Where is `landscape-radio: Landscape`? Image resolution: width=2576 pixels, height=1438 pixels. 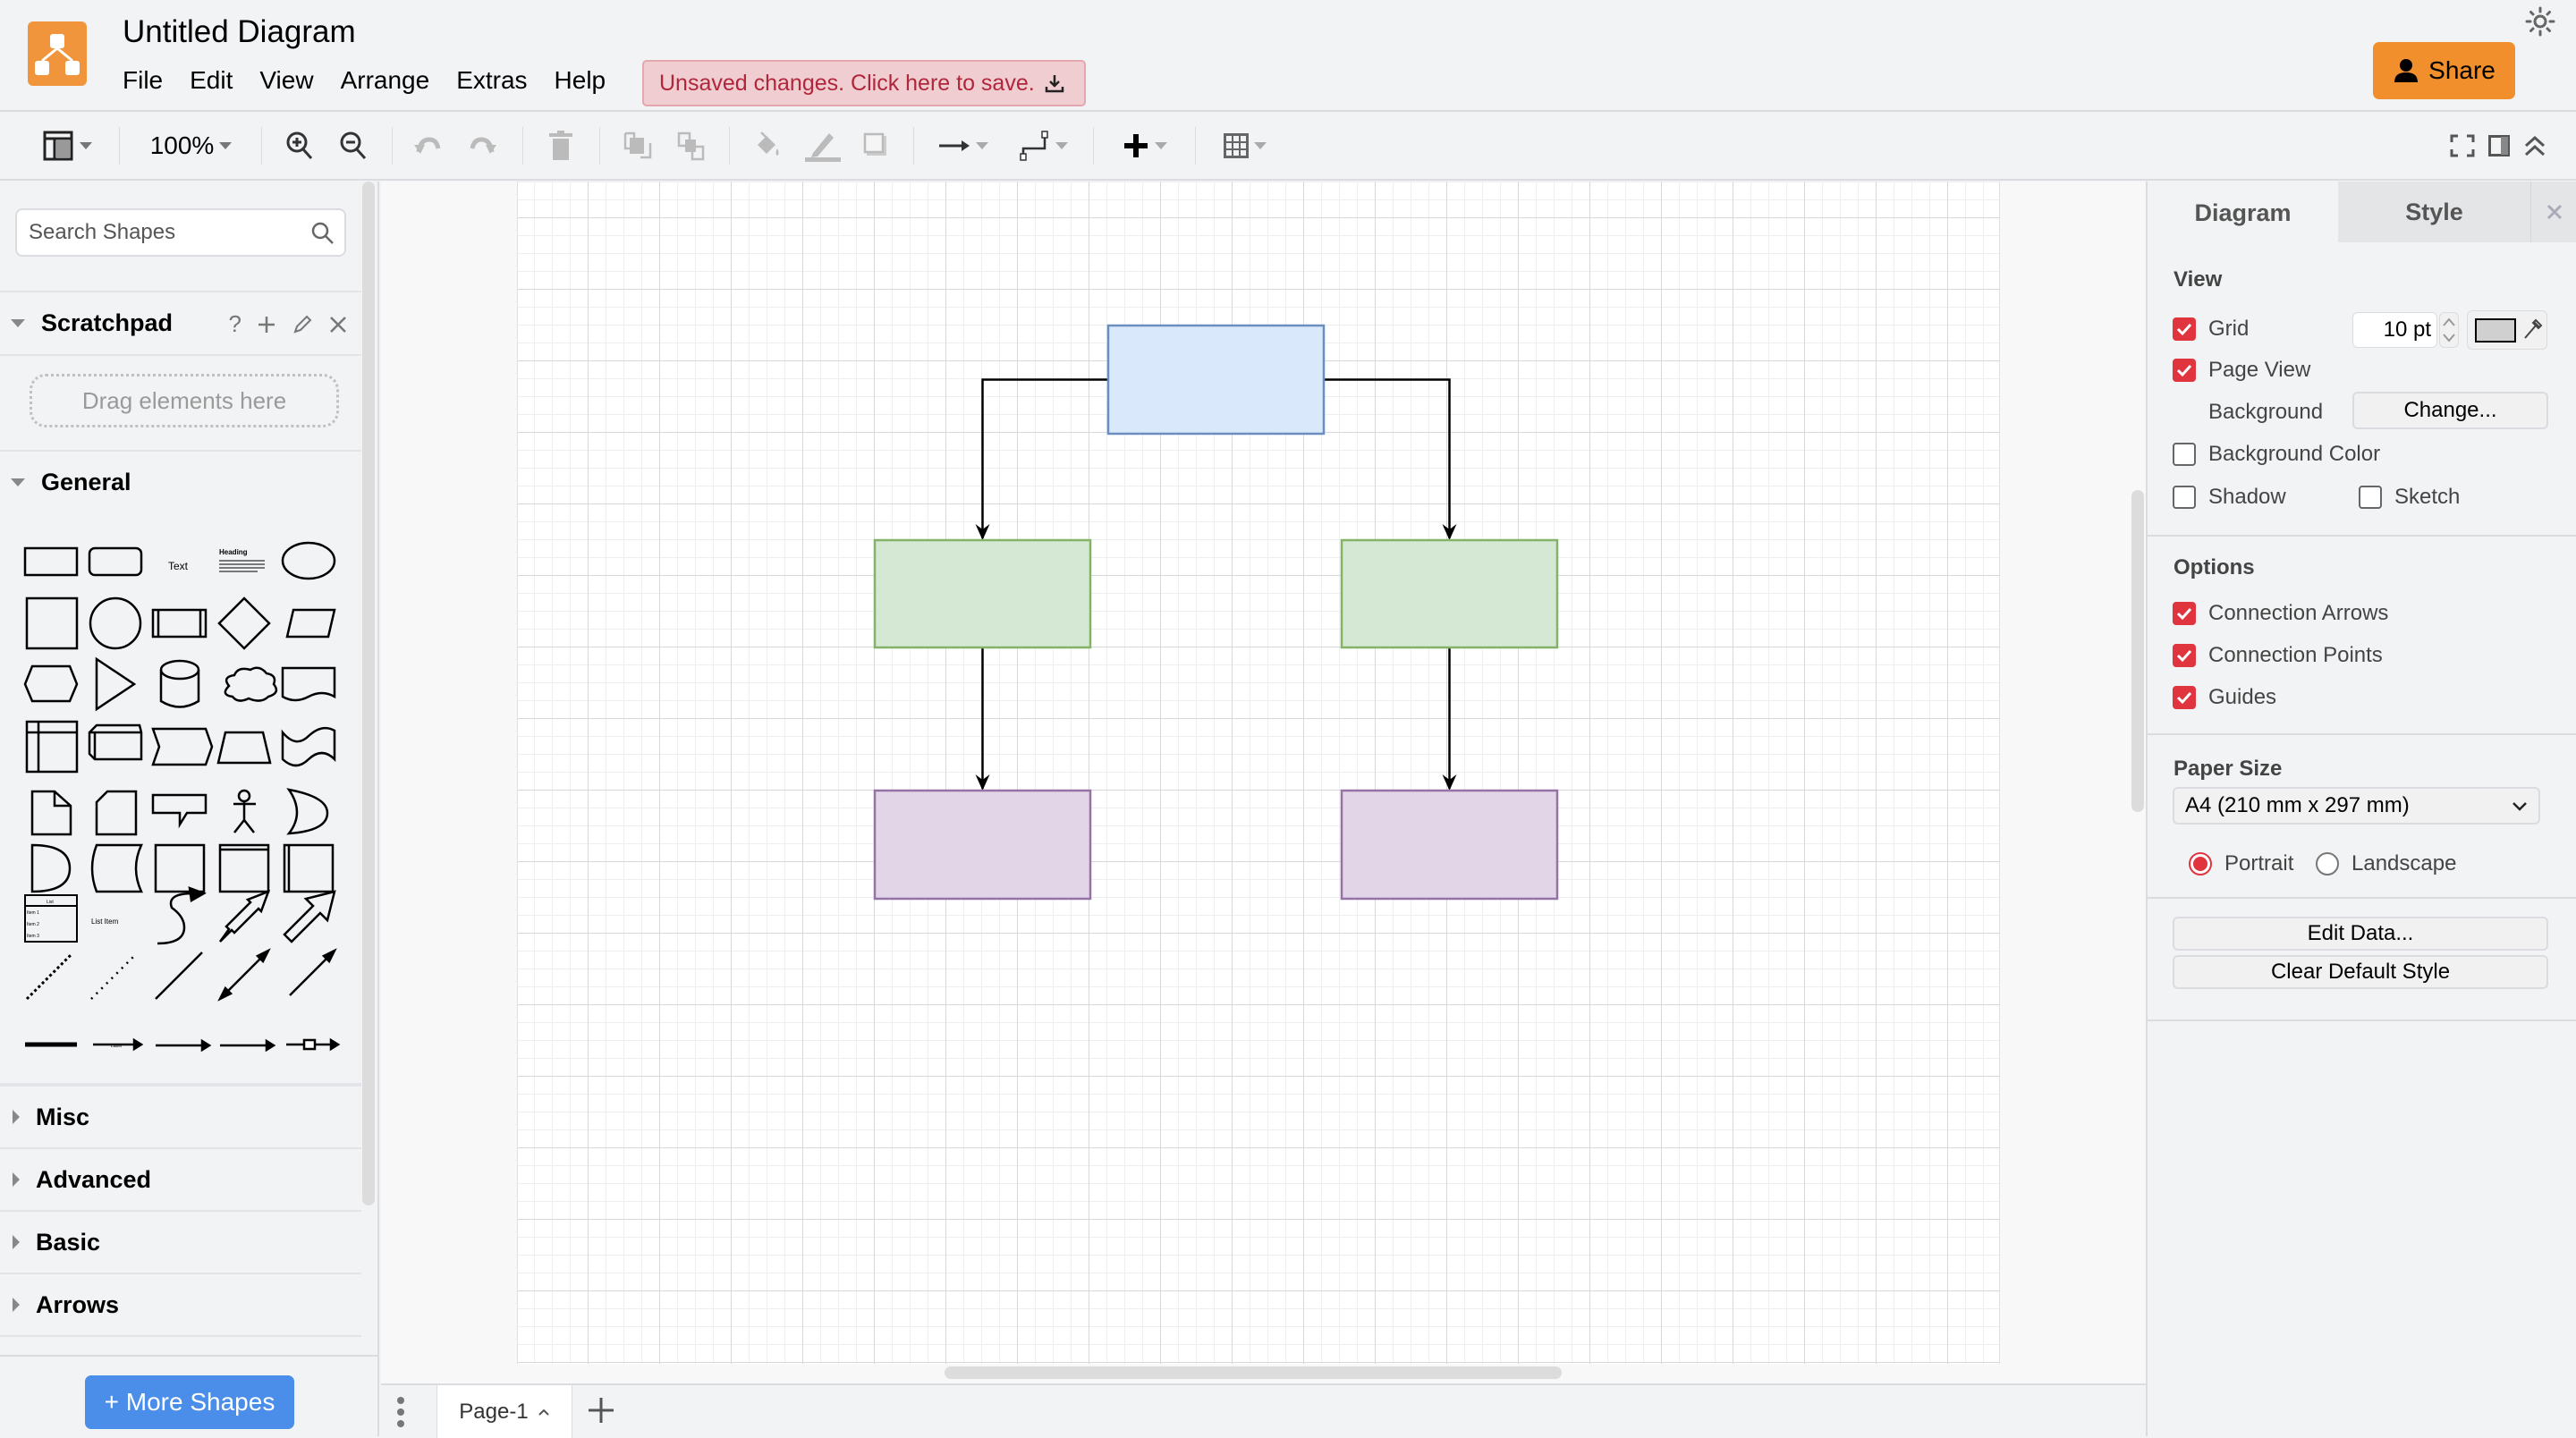
landscape-radio: Landscape is located at coordinates (2386, 863).